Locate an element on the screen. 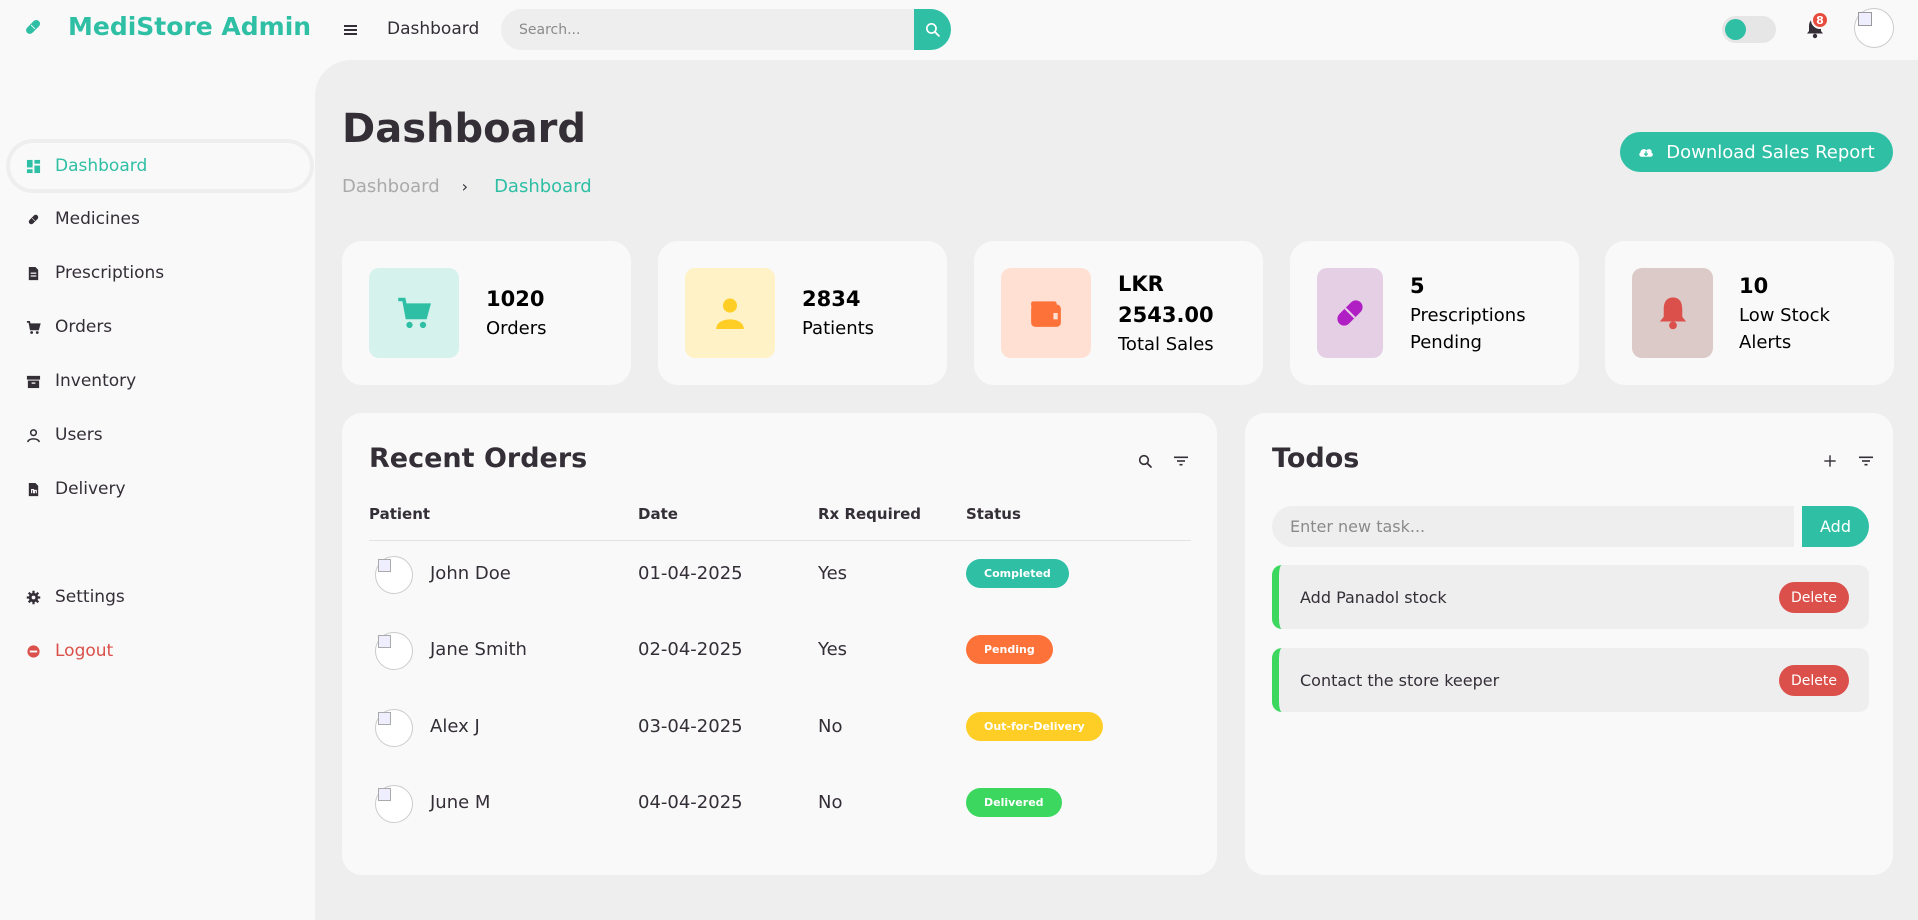  sidebar-item-label: Users is located at coordinates (79, 435).